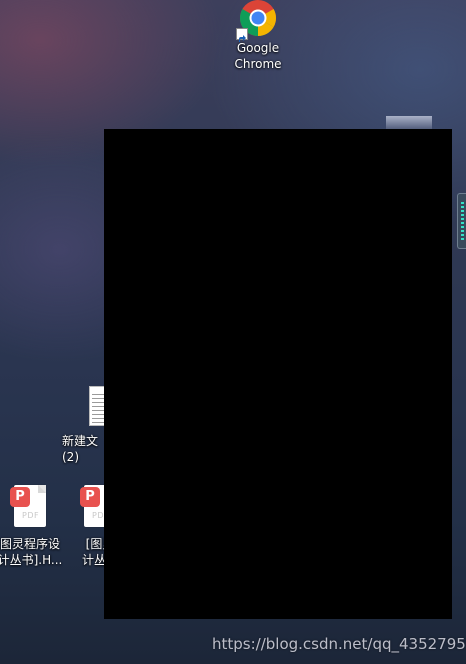 This screenshot has height=664, width=466. I want to click on edge-widget, so click(461, 221).